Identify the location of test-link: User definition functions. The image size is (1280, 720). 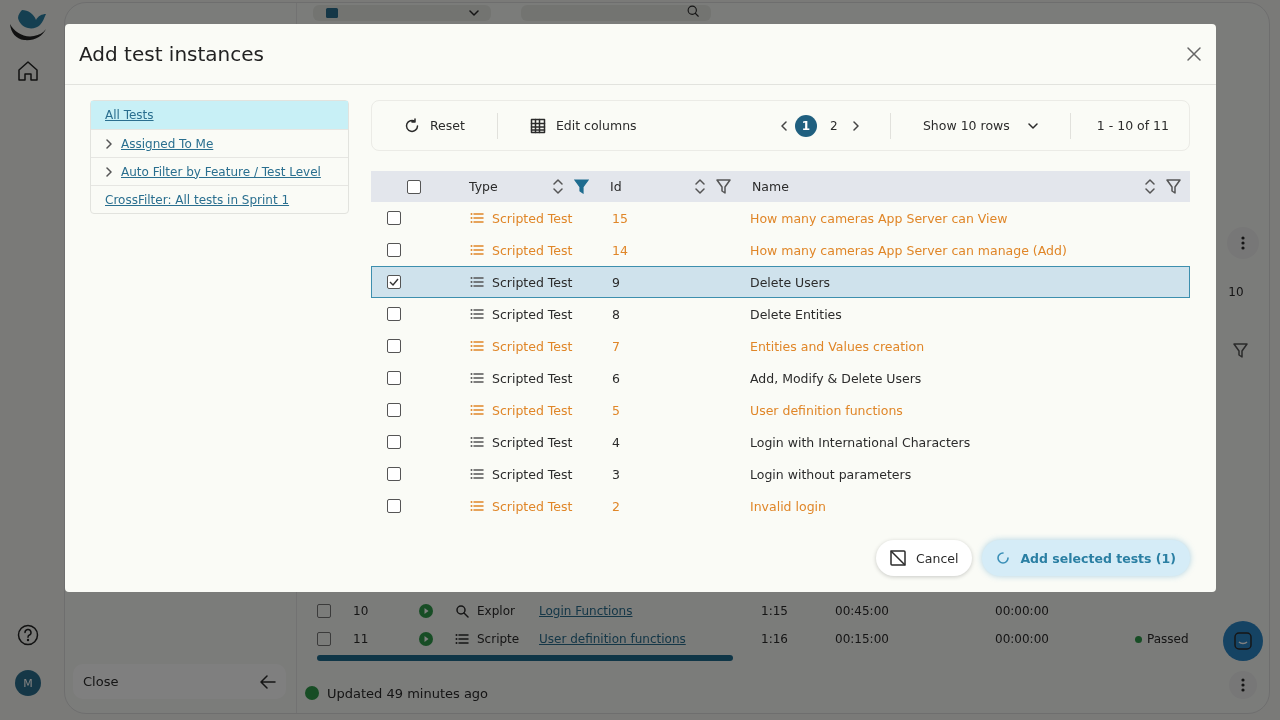
(650, 639).